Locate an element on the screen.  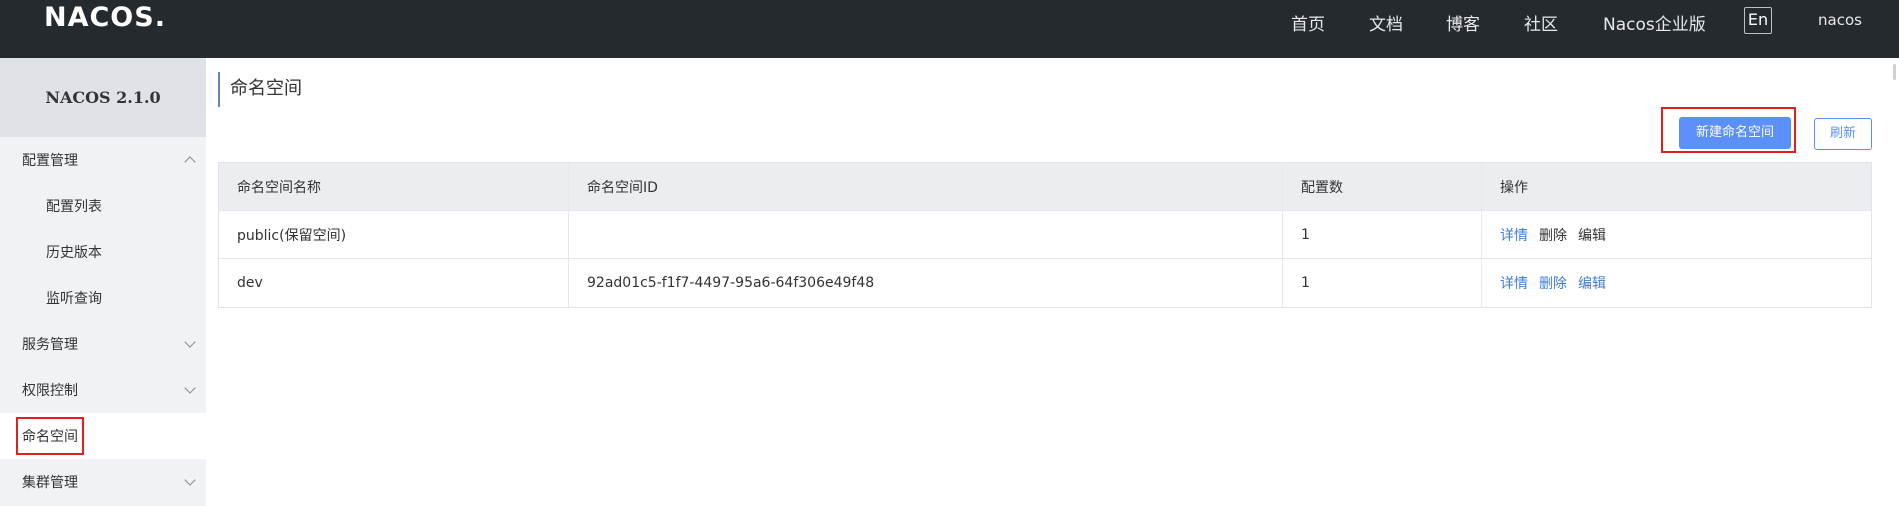
sidebar-group-cluster-management: 集群管理 is located at coordinates (103, 482).